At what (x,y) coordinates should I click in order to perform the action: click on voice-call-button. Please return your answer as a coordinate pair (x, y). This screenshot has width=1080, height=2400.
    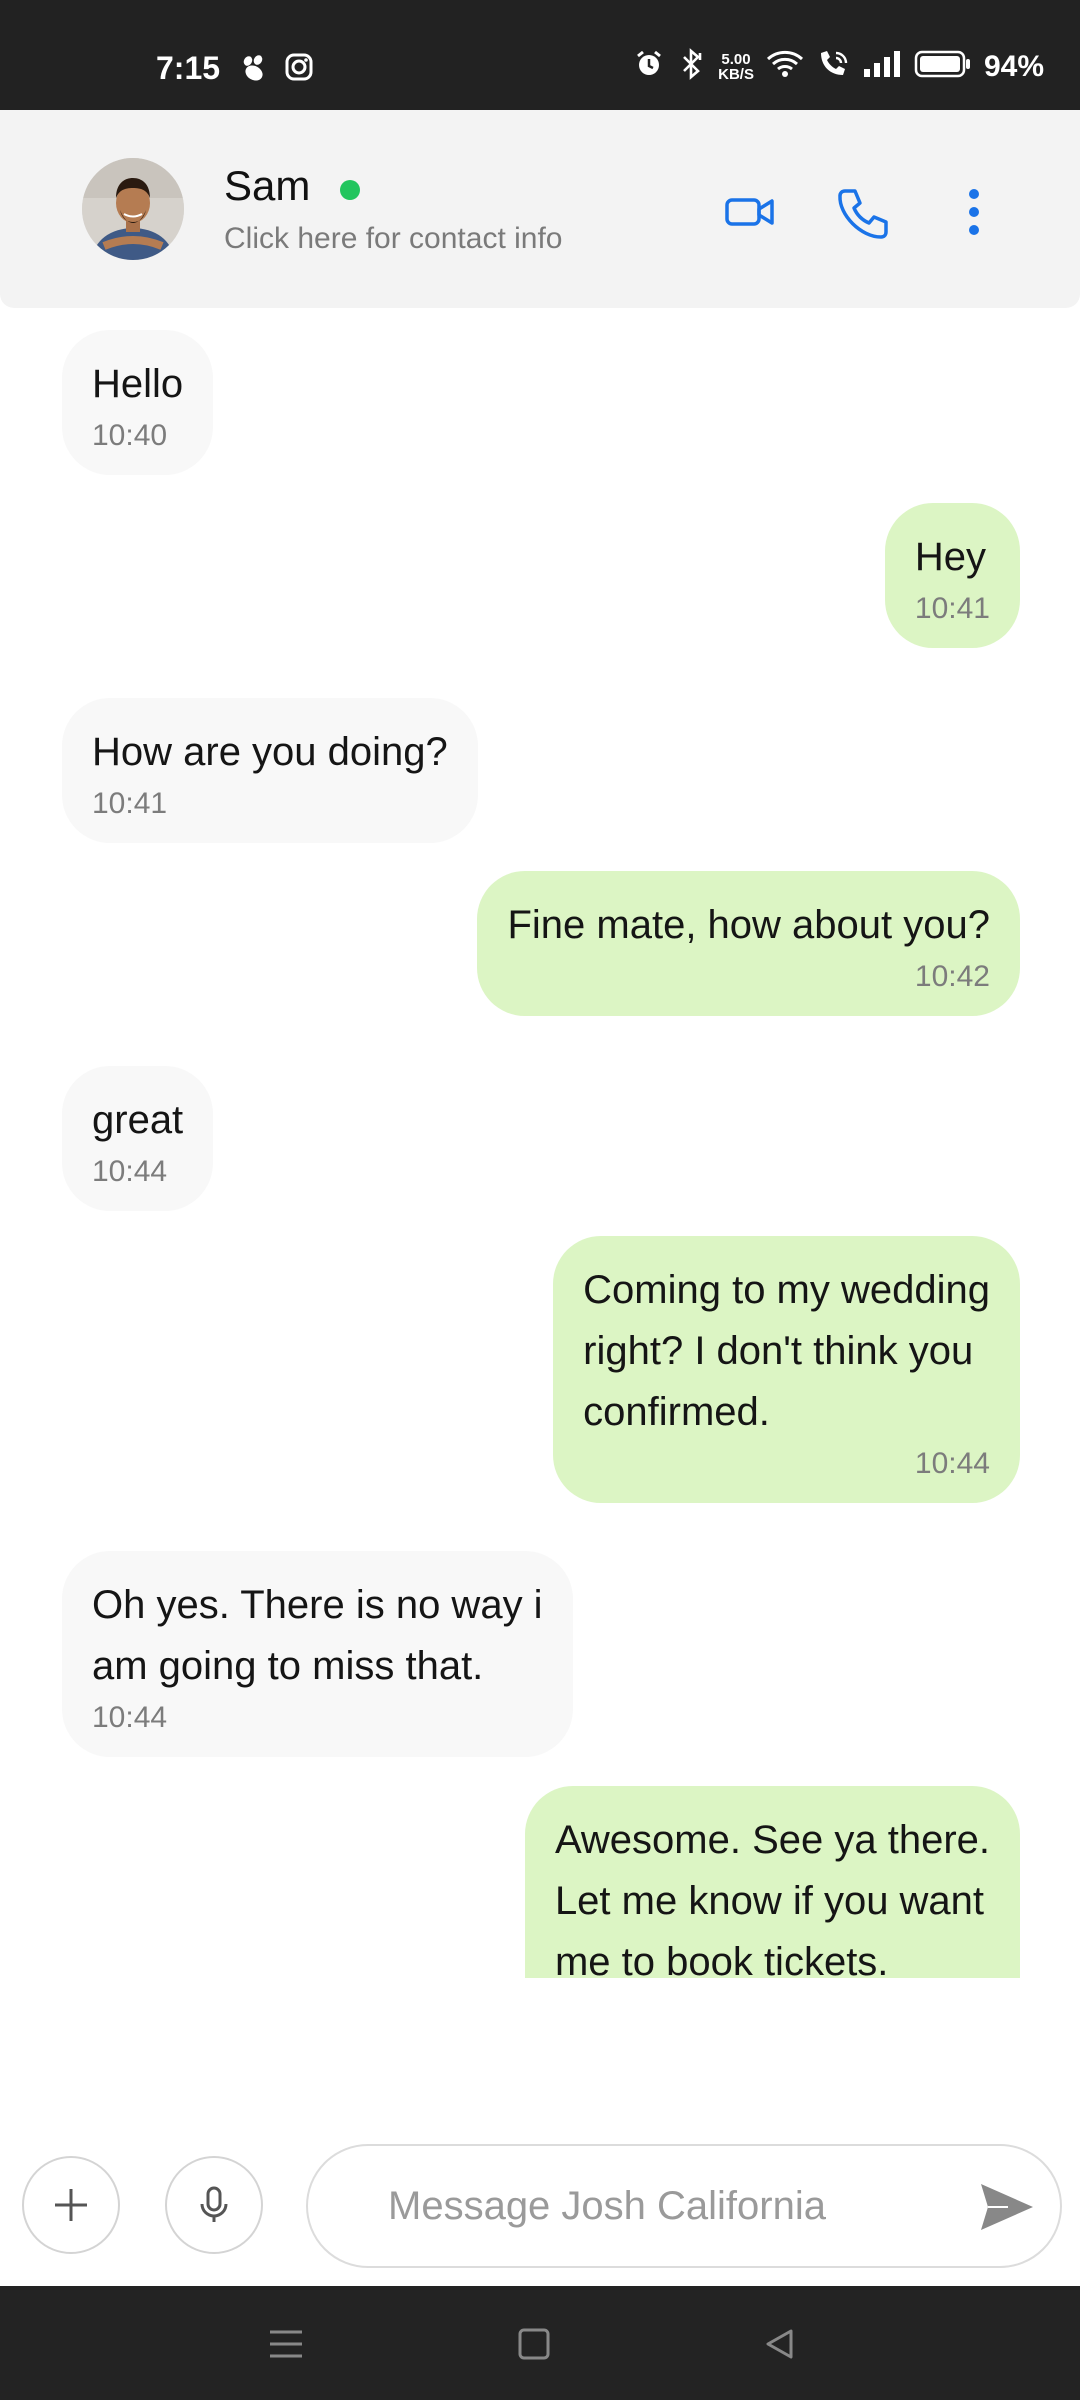
    Looking at the image, I should click on (864, 212).